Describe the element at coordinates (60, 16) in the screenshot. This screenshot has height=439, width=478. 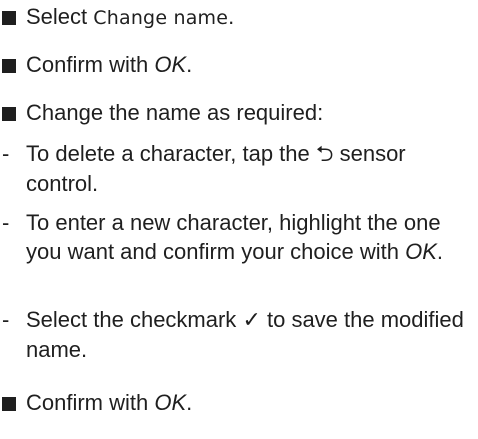
I see `step-text: Select` at that location.